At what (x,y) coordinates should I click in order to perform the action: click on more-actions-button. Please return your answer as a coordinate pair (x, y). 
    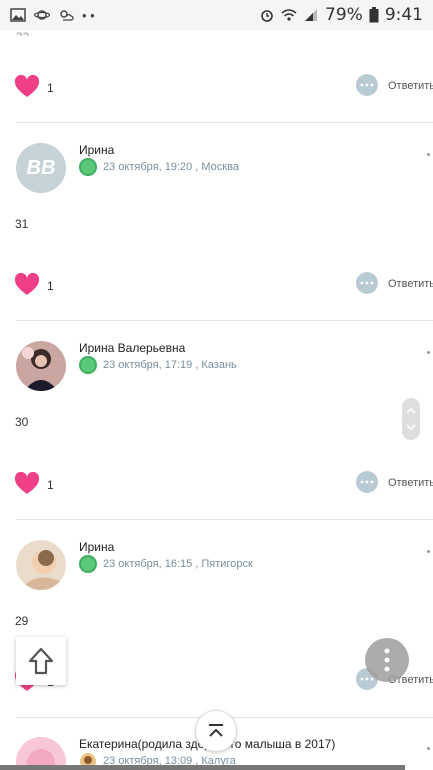
    Looking at the image, I should click on (387, 660).